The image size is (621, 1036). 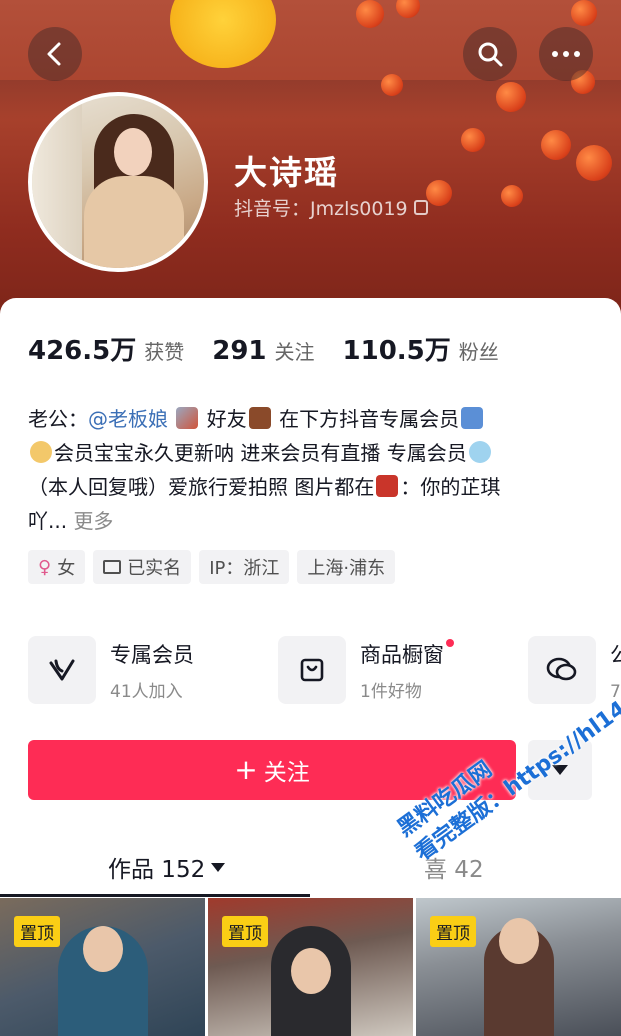 What do you see at coordinates (118, 182) in the screenshot?
I see `avatar` at bounding box center [118, 182].